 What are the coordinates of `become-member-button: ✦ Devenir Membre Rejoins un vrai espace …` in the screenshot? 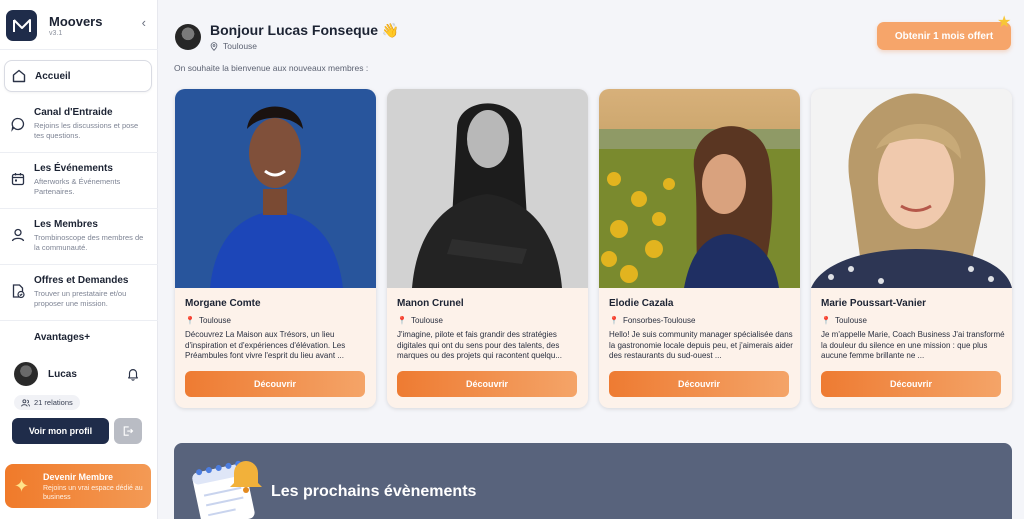 It's located at (78, 486).